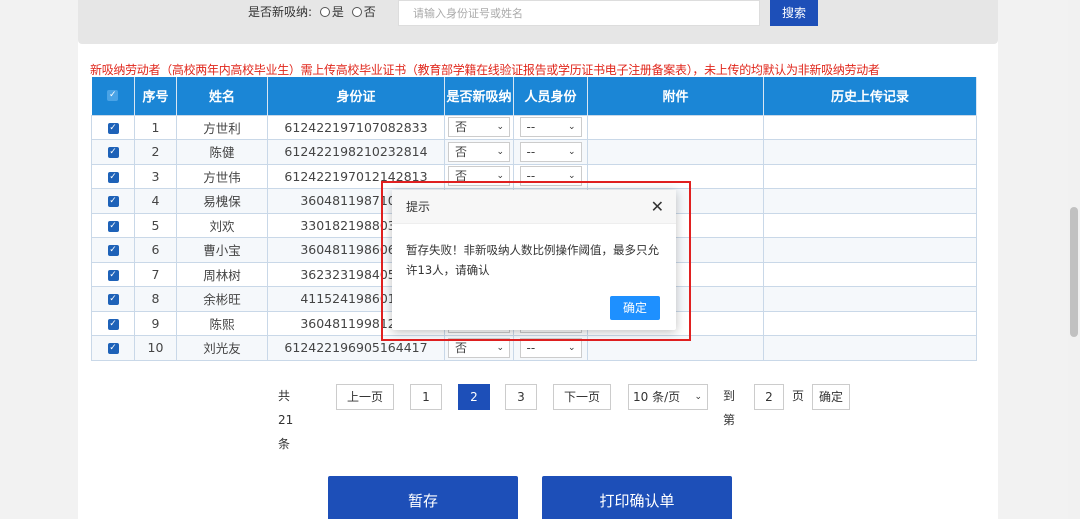 This screenshot has height=519, width=1080. What do you see at coordinates (870, 96) in the screenshot?
I see `header-history: 历史上传记录` at bounding box center [870, 96].